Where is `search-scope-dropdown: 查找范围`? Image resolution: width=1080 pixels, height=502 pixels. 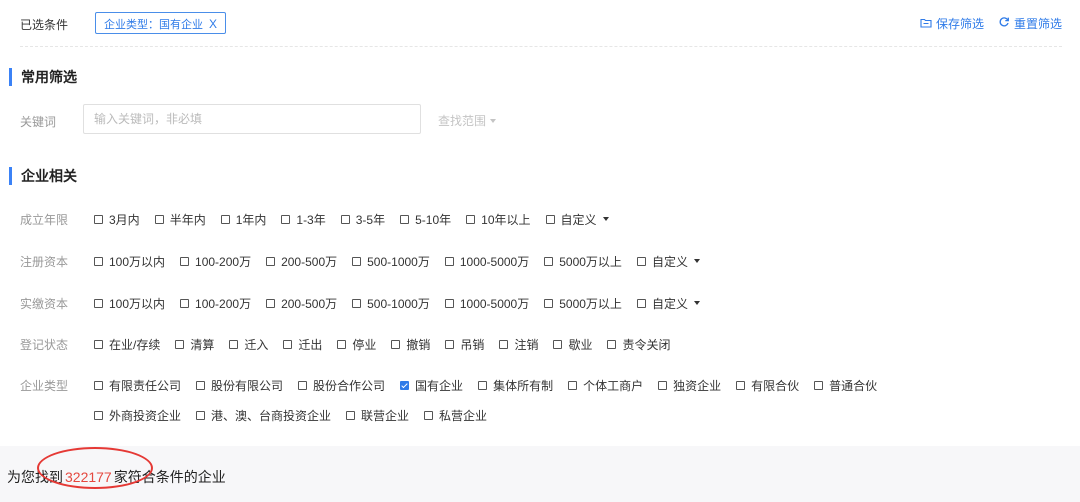 search-scope-dropdown: 查找范围 is located at coordinates (467, 120).